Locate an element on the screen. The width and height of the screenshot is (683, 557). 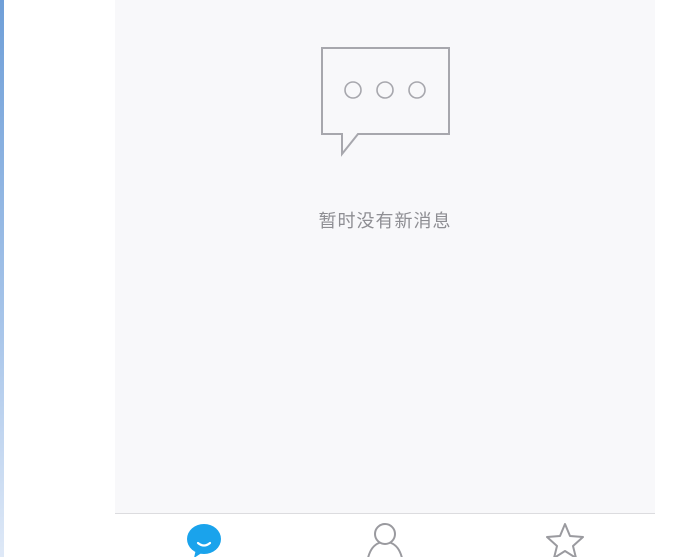
person-icon is located at coordinates (385, 539).